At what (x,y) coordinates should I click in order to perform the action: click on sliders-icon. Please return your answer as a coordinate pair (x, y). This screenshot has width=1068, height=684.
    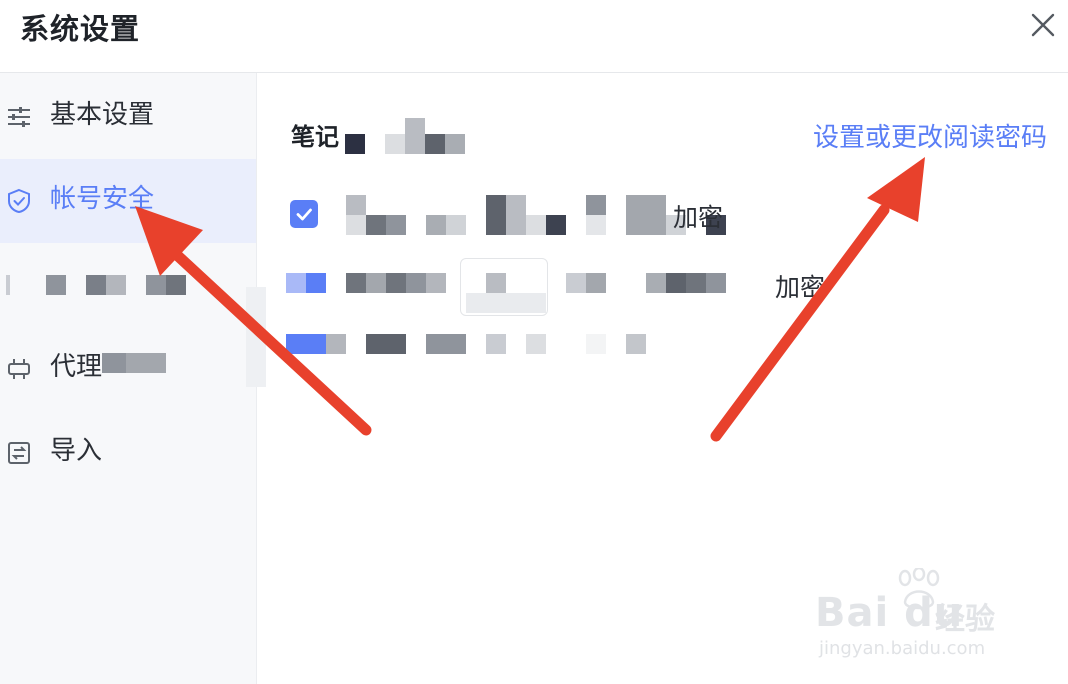
    Looking at the image, I should click on (19, 117).